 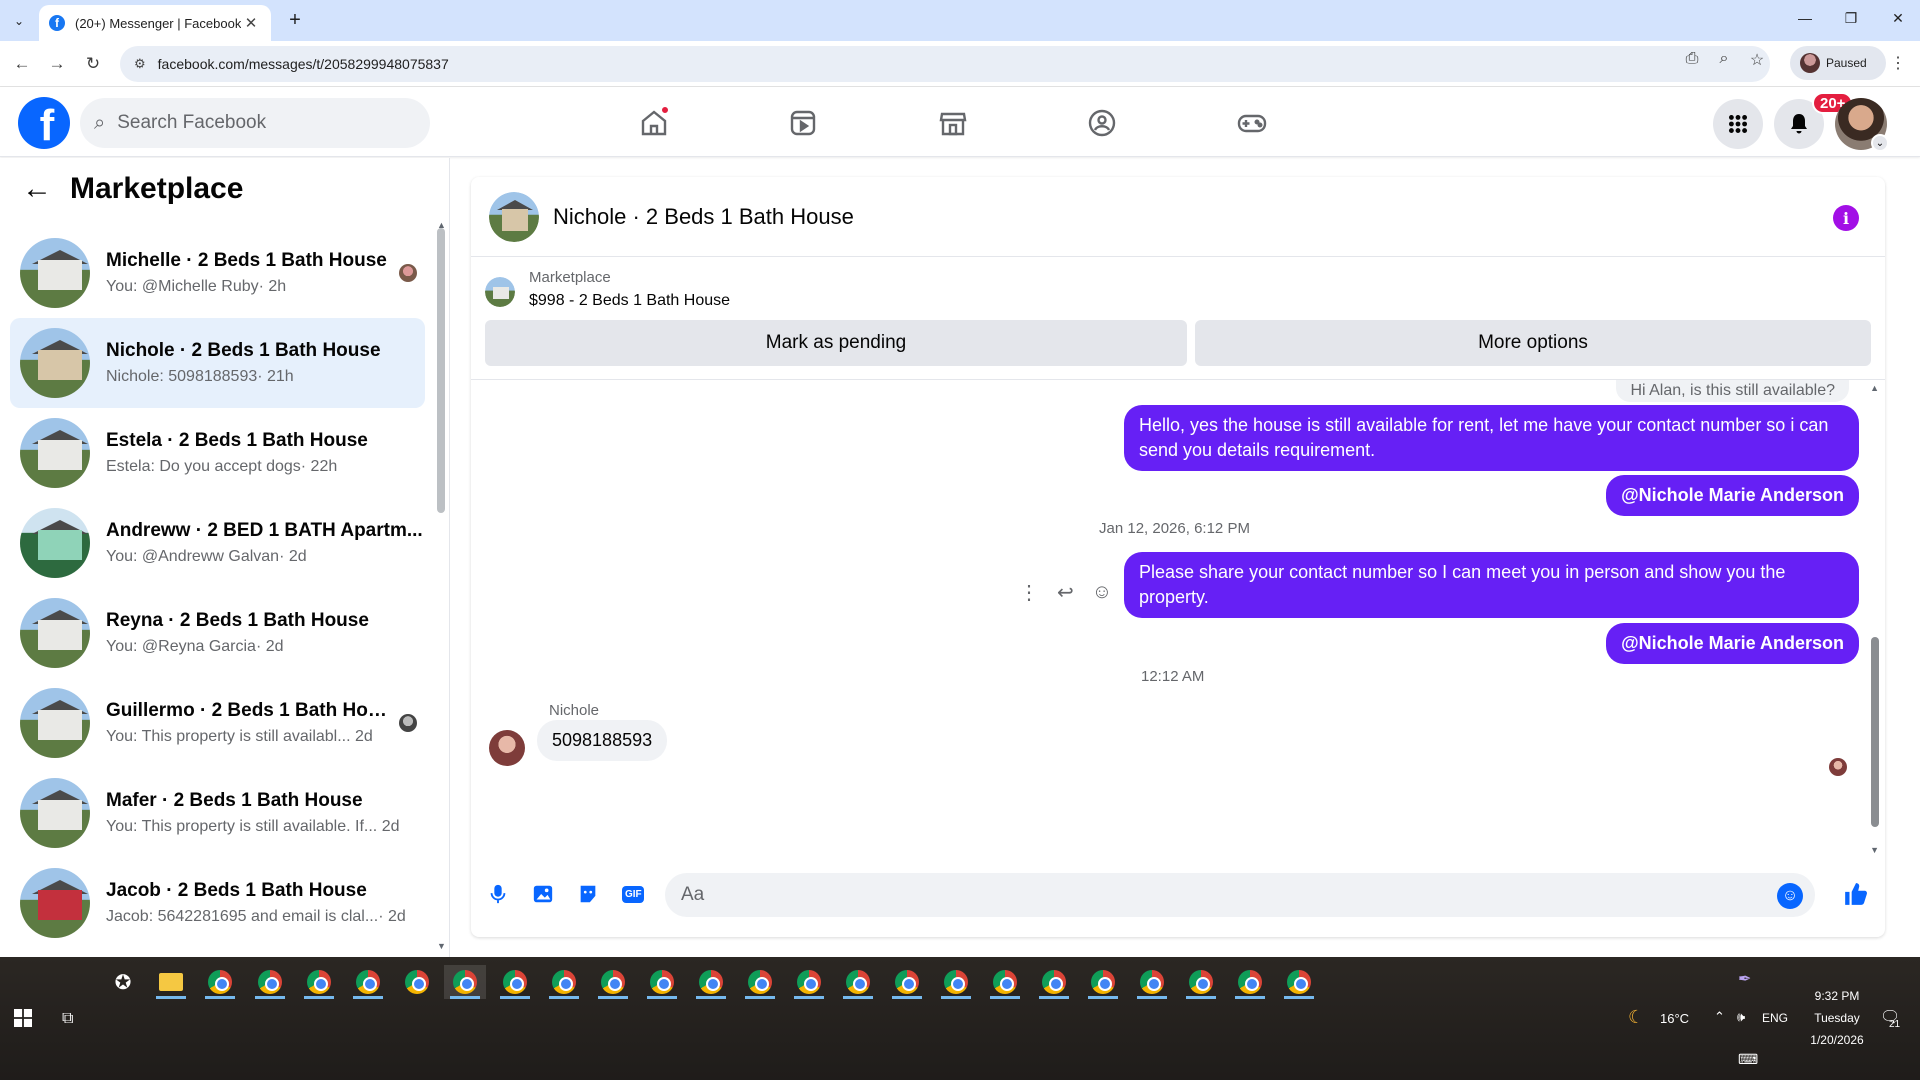 I want to click on reply-icon: ↩, so click(x=1065, y=592).